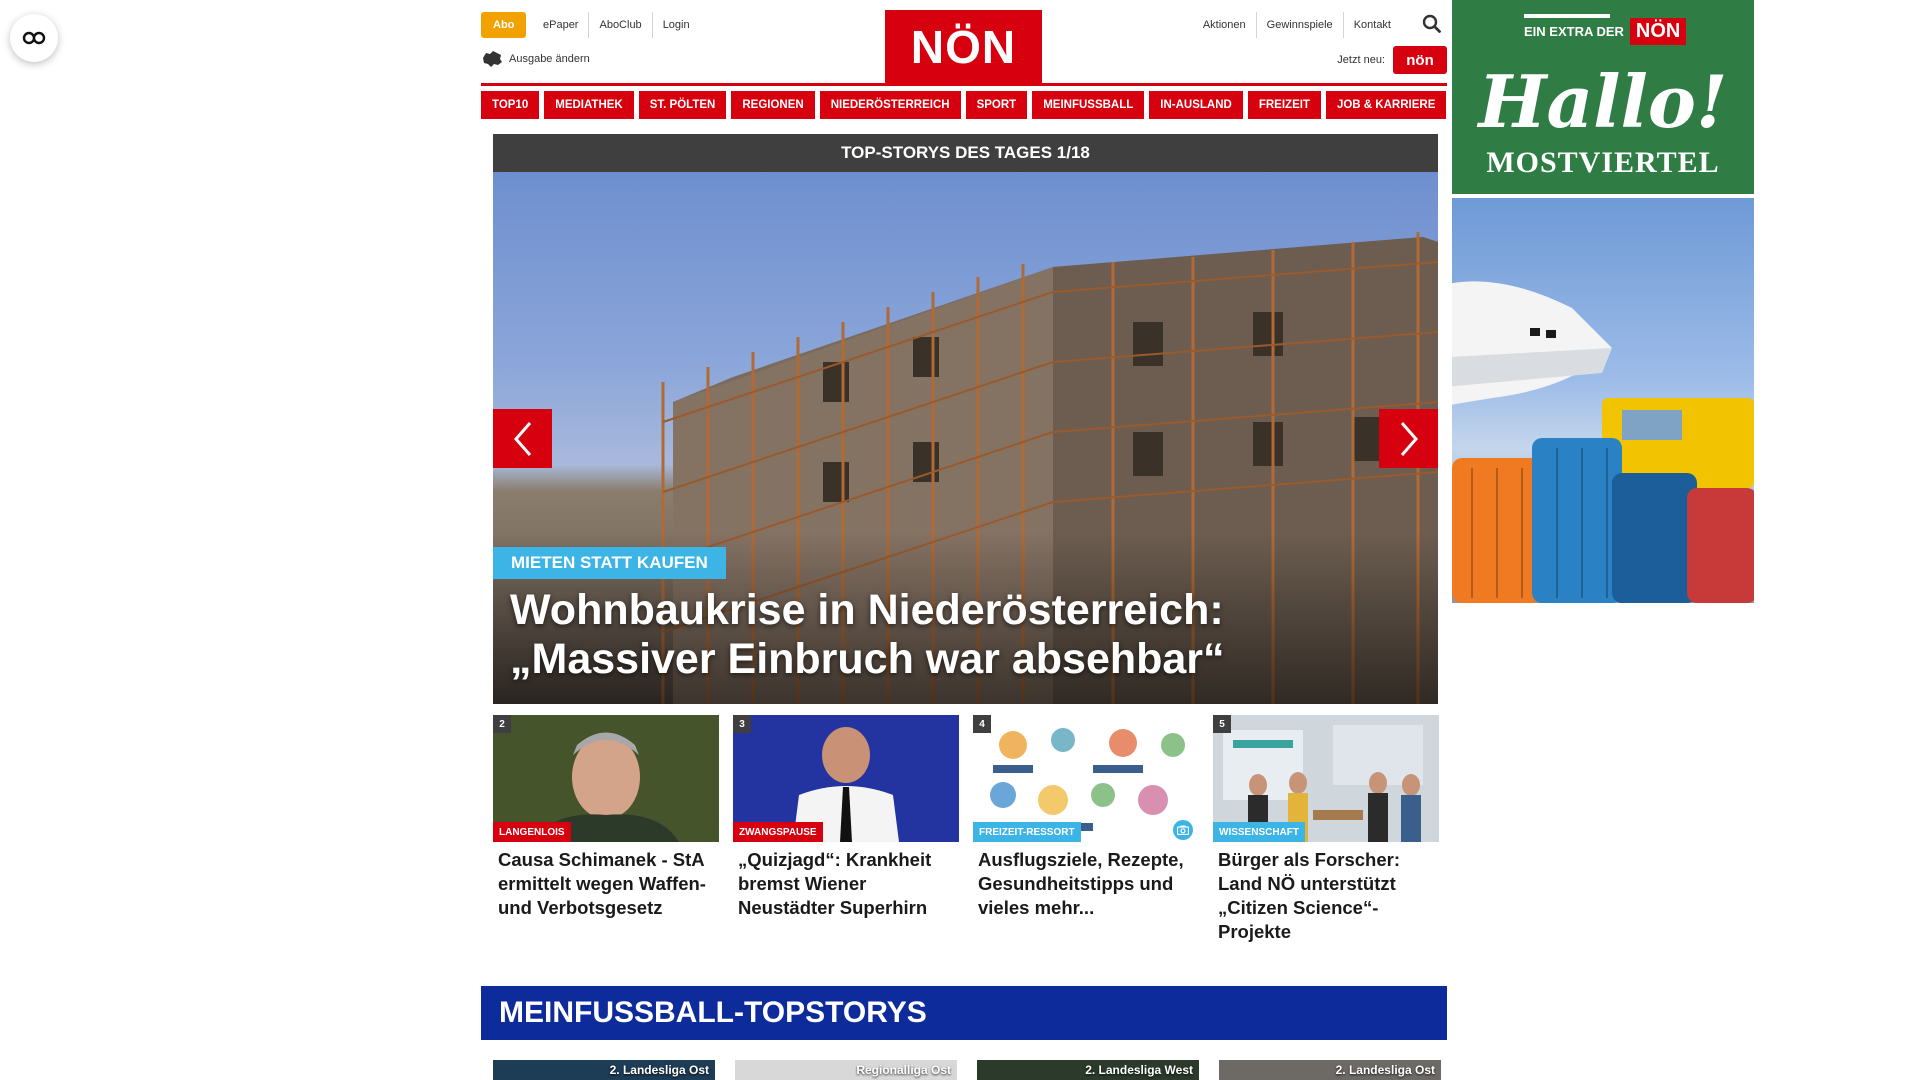 The width and height of the screenshot is (1920, 1080). Describe the element at coordinates (1574, 31) in the screenshot. I see `ad-extra-label: EIN EXTRA DER` at that location.